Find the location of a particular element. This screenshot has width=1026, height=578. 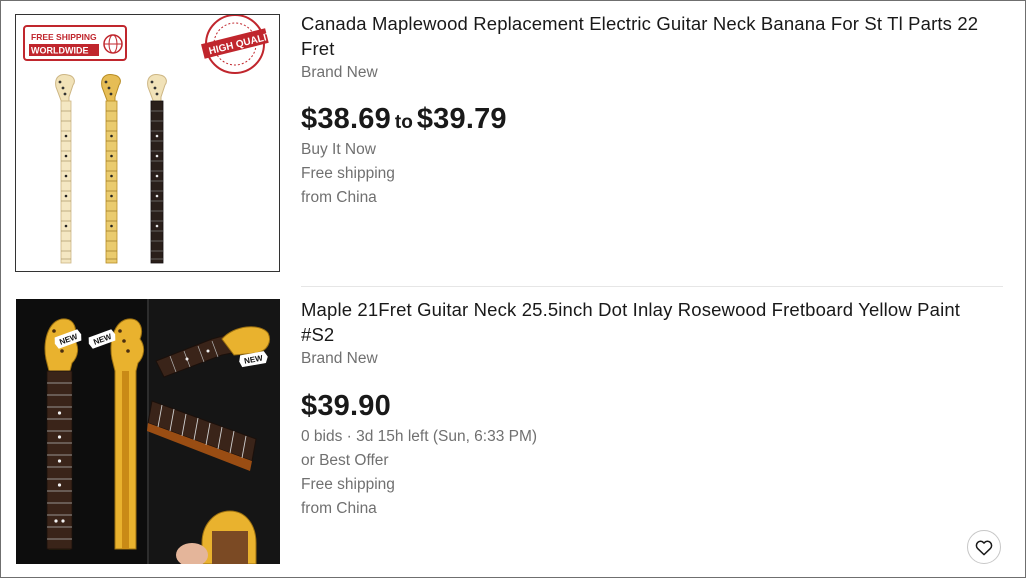

price-low: $38.69 is located at coordinates (346, 119).